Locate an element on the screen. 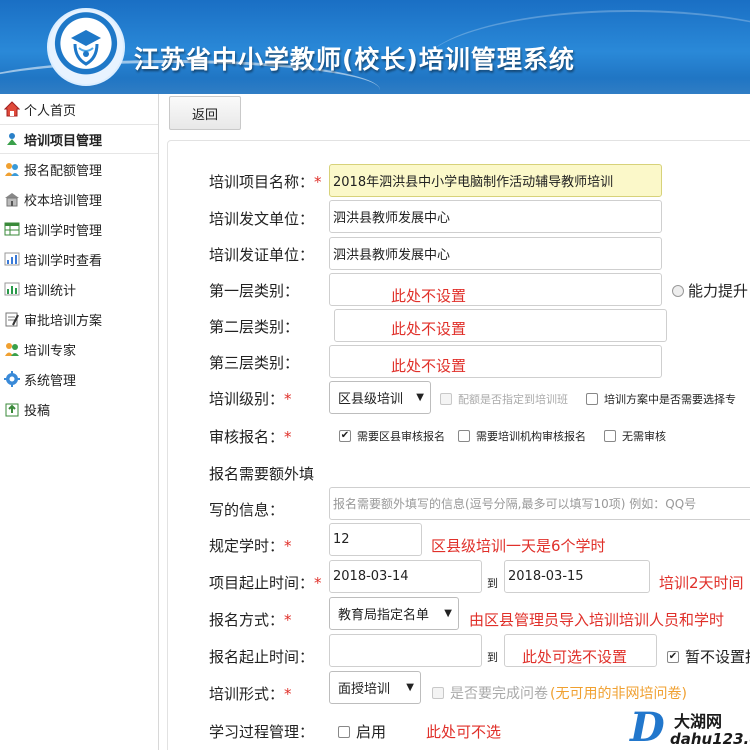 The width and height of the screenshot is (750, 750). school-emblem-icon is located at coordinates (86, 47).